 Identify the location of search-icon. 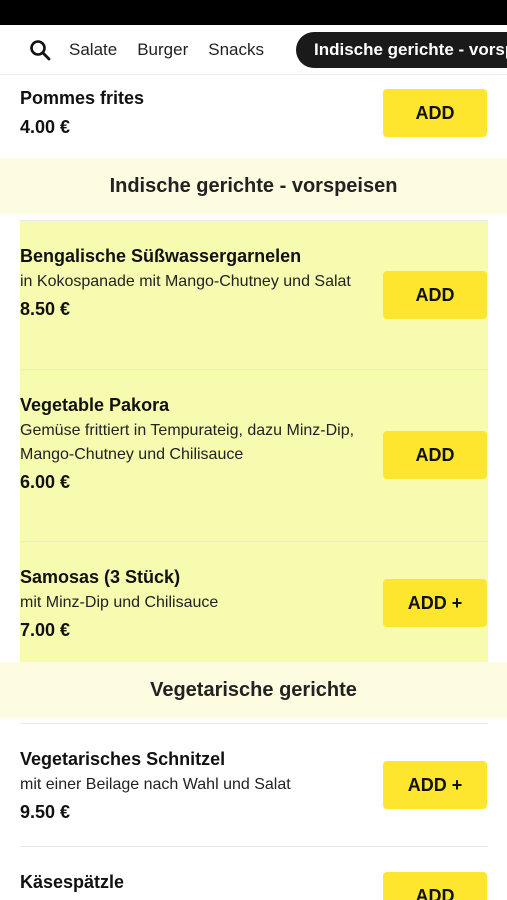
(40, 50).